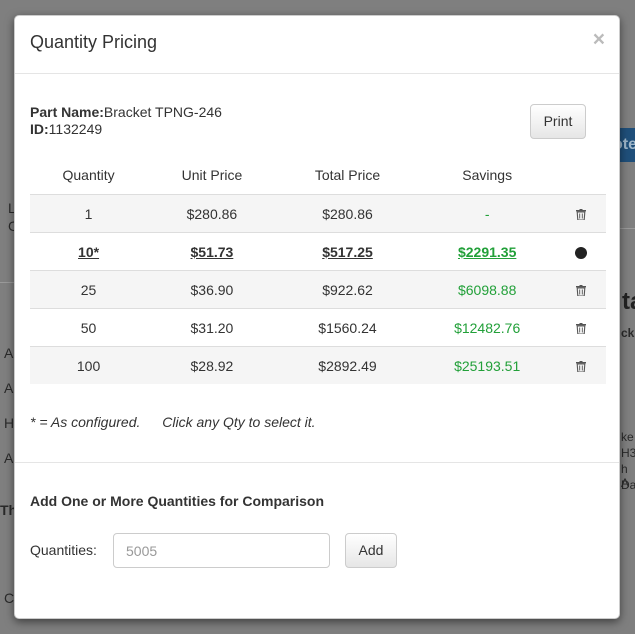 This screenshot has width=635, height=634. I want to click on qty-cell: 25, so click(89, 289).